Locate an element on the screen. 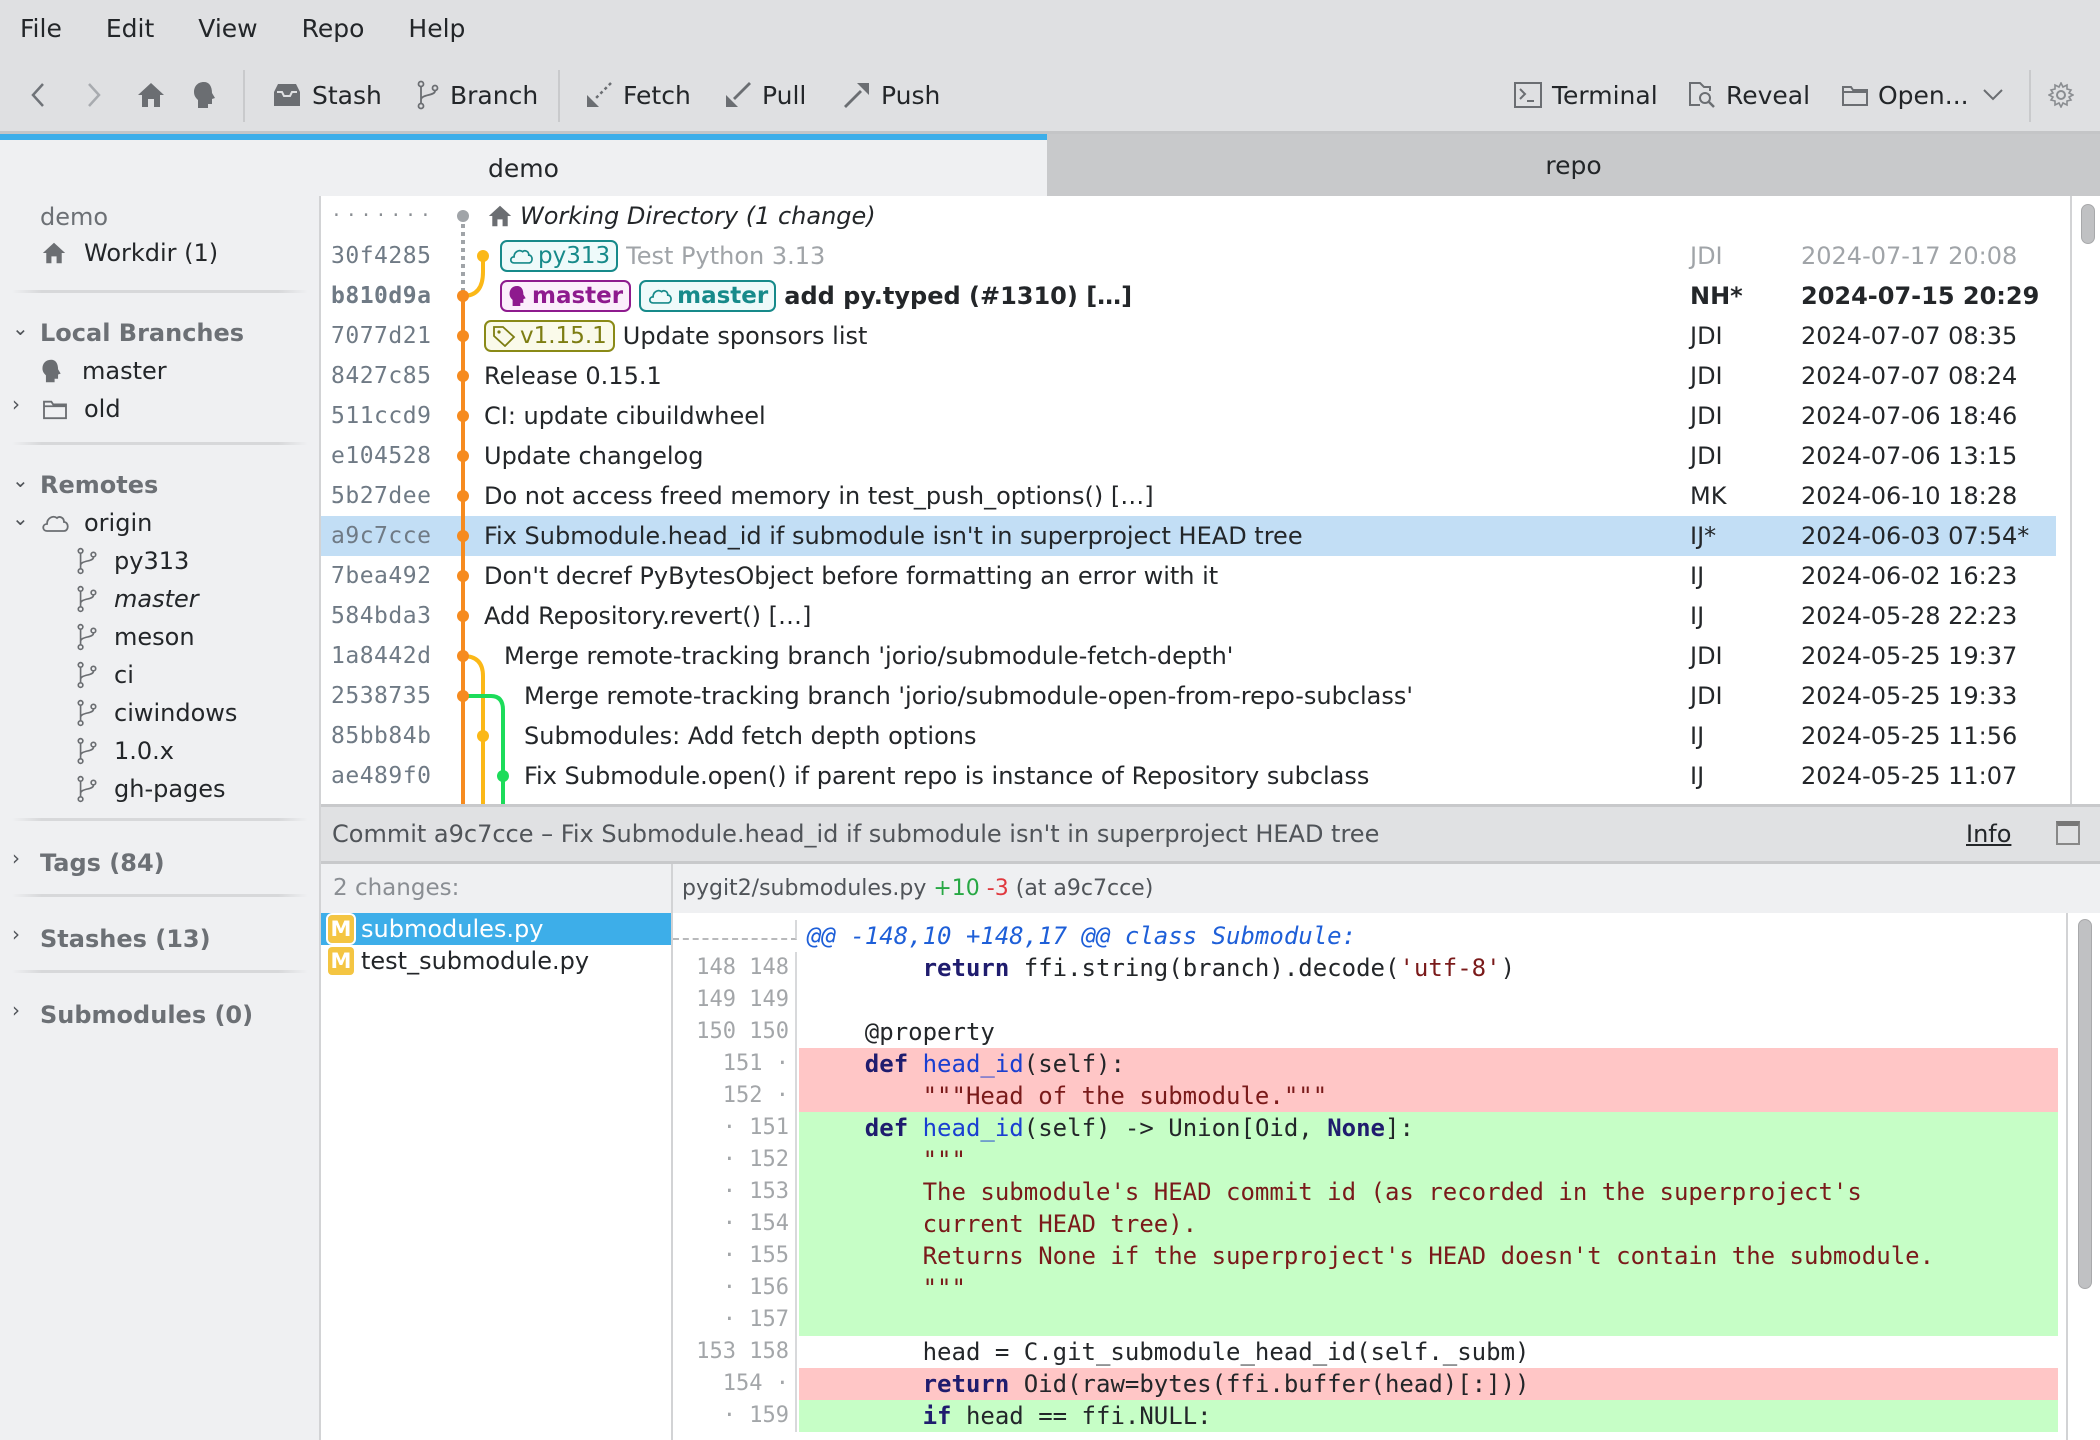 The image size is (2100, 1440). working-directory-row: ······· Working Directory (1 change) is located at coordinates (1188, 216).